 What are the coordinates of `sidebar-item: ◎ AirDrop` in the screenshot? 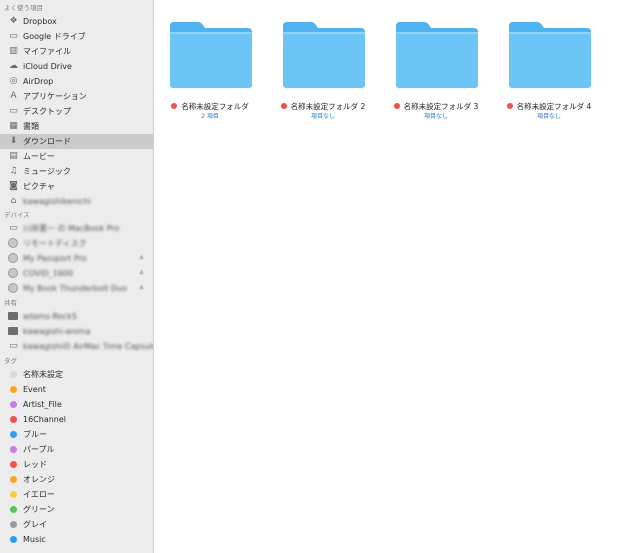 It's located at (76, 81).